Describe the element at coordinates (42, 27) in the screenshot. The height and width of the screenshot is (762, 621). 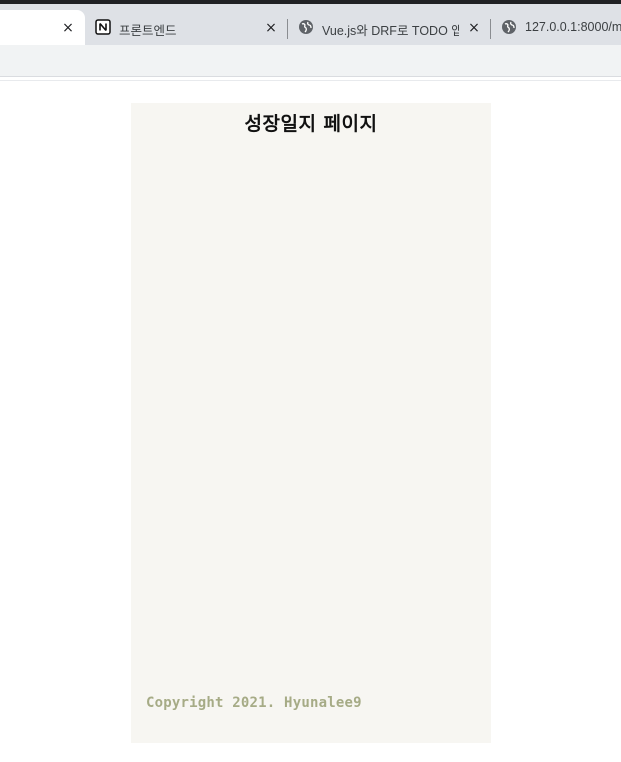
I see `tab-active: ×` at that location.